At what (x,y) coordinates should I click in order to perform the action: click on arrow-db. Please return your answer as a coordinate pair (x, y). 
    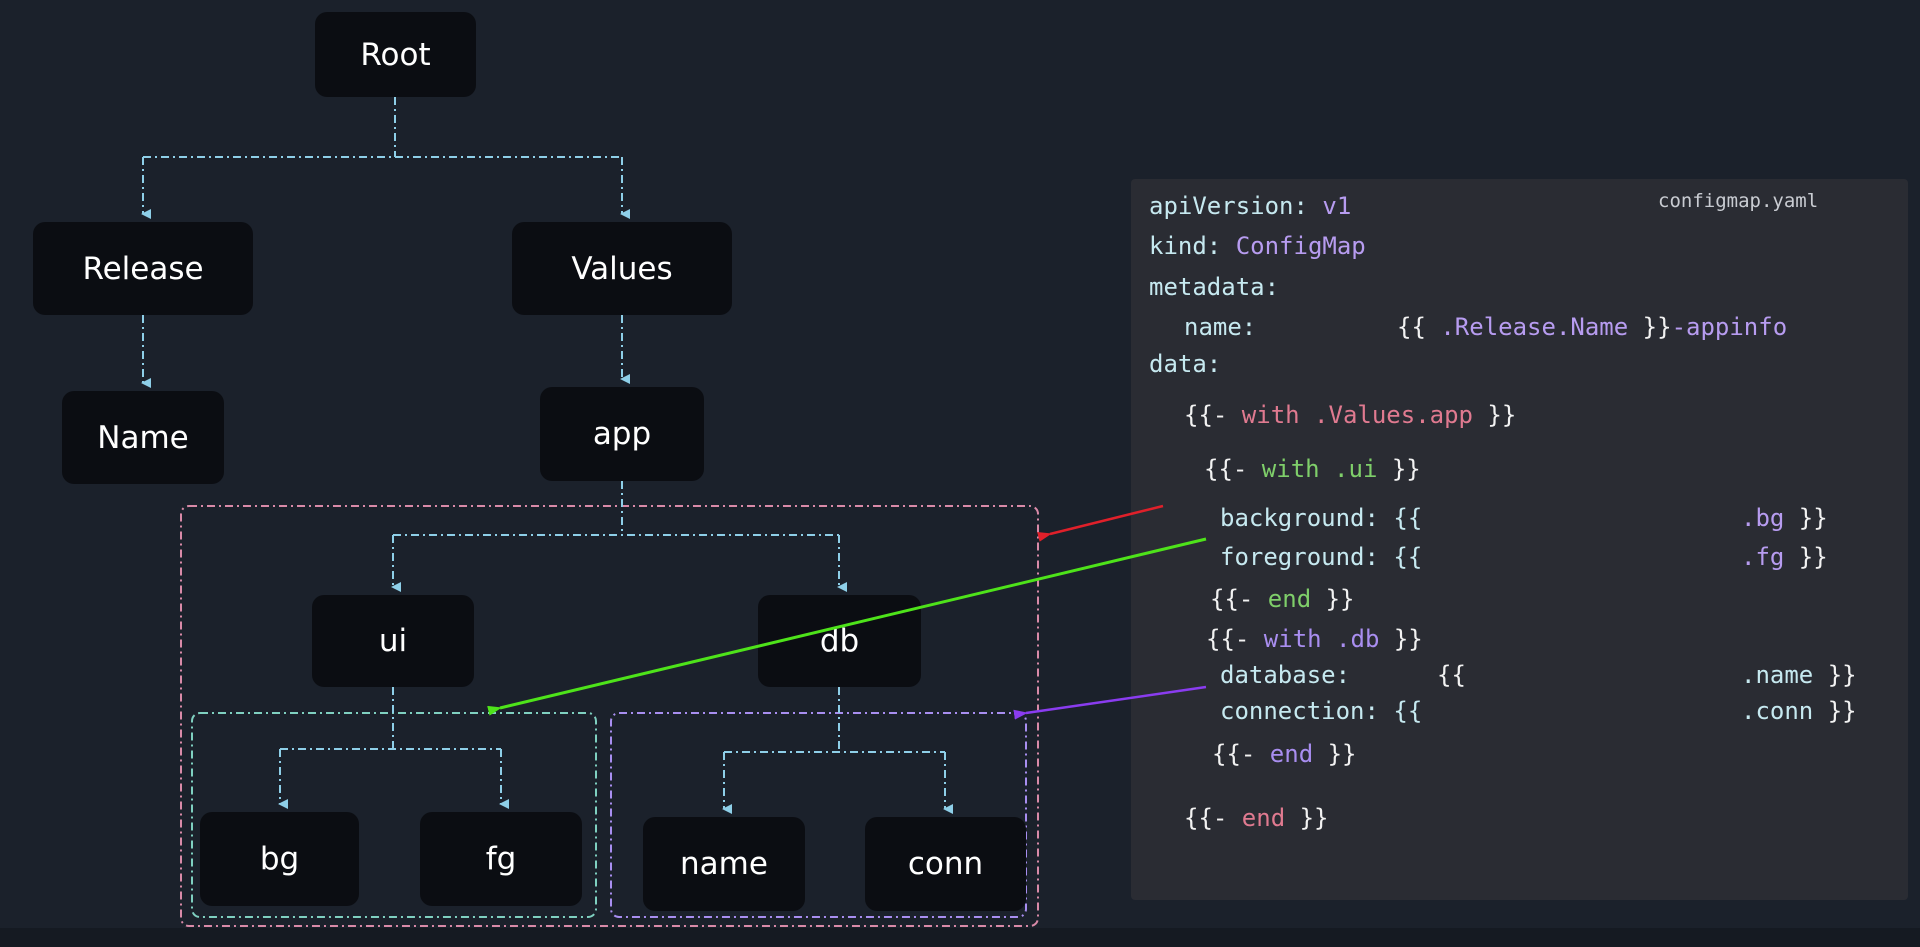
    Looking at the image, I should click on (1110, 702).